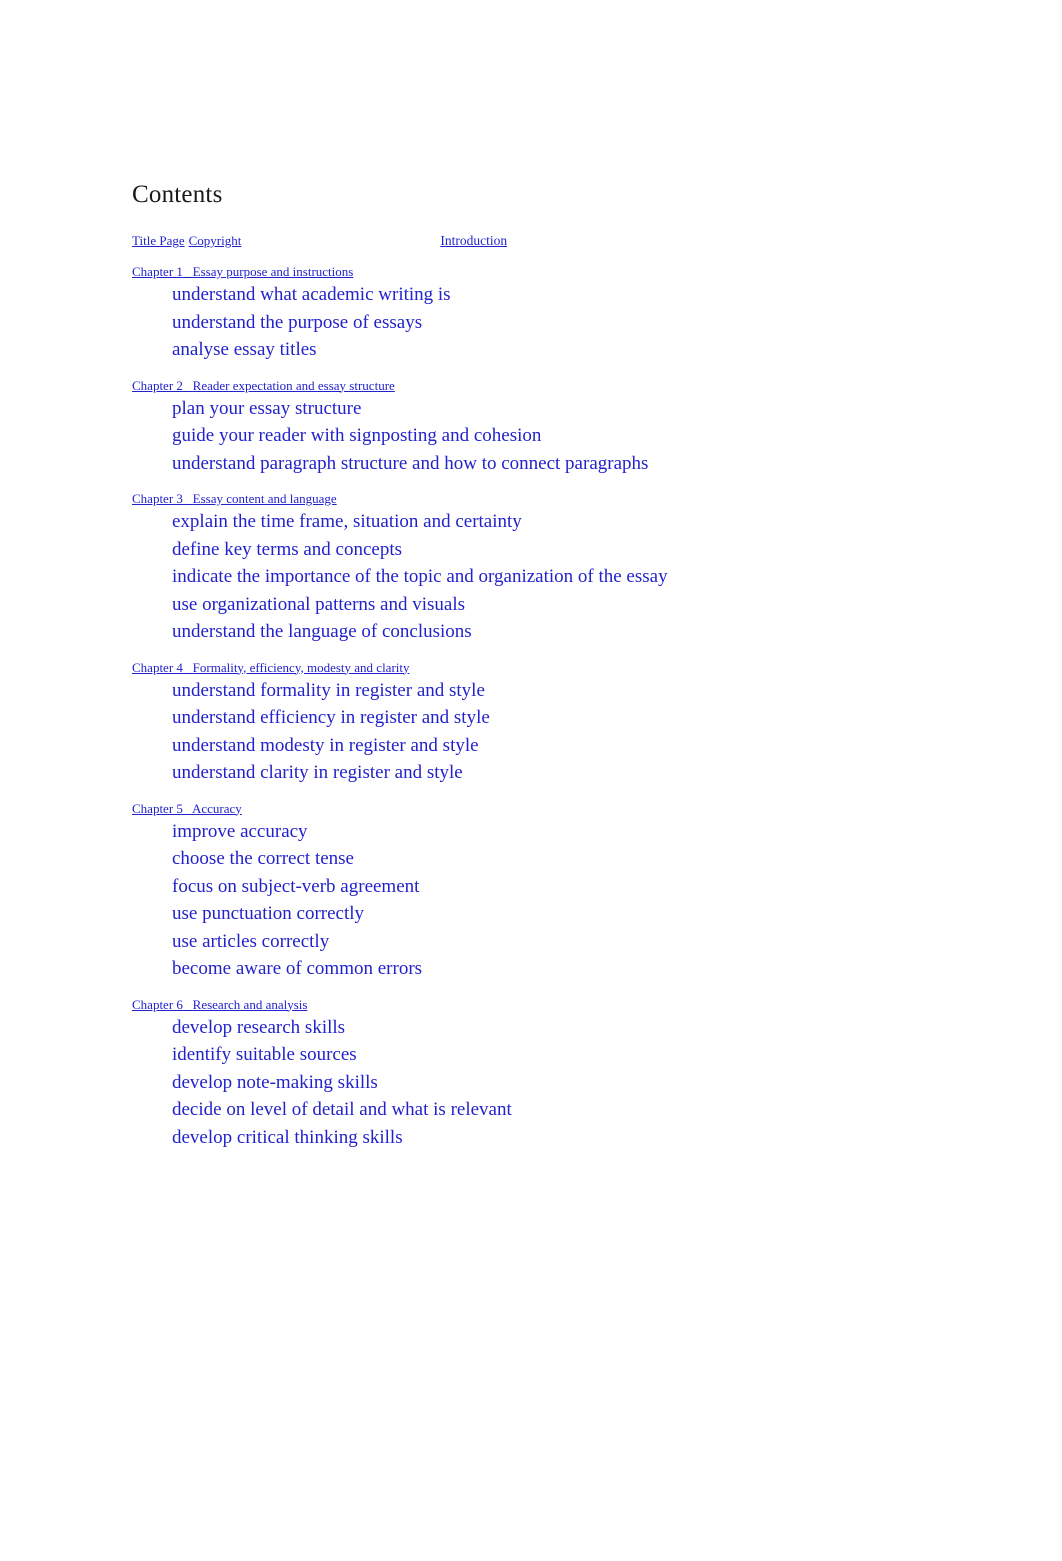  What do you see at coordinates (322, 631) in the screenshot?
I see `list-item: understand the language of conclusions` at bounding box center [322, 631].